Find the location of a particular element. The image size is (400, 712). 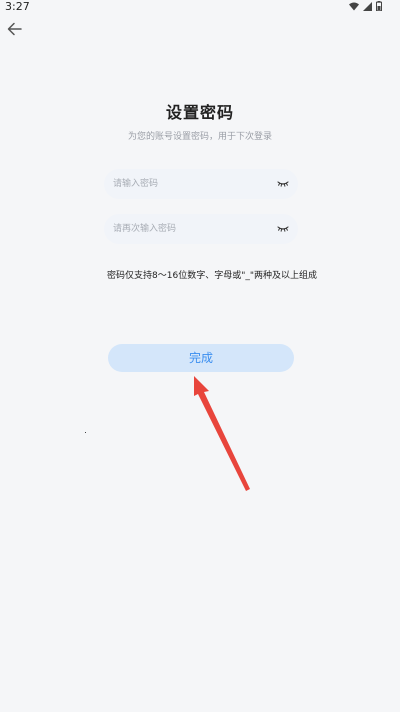

status-icons is located at coordinates (365, 6).